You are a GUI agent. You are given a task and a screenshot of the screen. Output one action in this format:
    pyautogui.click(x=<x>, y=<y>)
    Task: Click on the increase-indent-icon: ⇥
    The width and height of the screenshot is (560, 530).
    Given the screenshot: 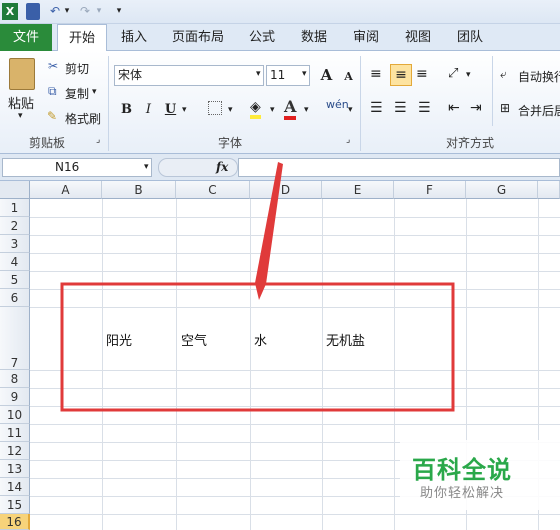 What is the action you would take?
    pyautogui.click(x=476, y=108)
    